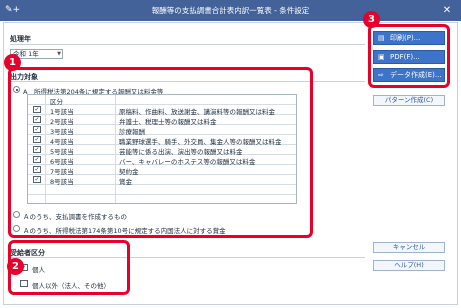 This screenshot has height=308, width=461. Describe the element at coordinates (187, 44) in the screenshot. I see `separator` at that location.